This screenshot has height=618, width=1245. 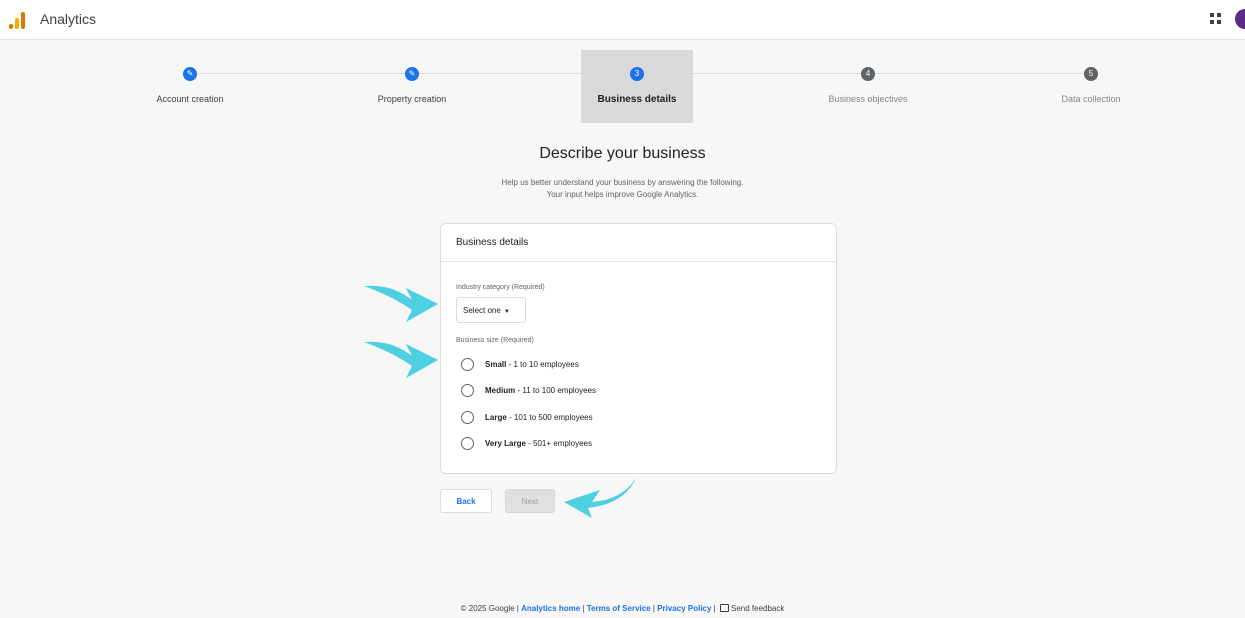 What do you see at coordinates (530, 501) in the screenshot?
I see `next-button: Next` at bounding box center [530, 501].